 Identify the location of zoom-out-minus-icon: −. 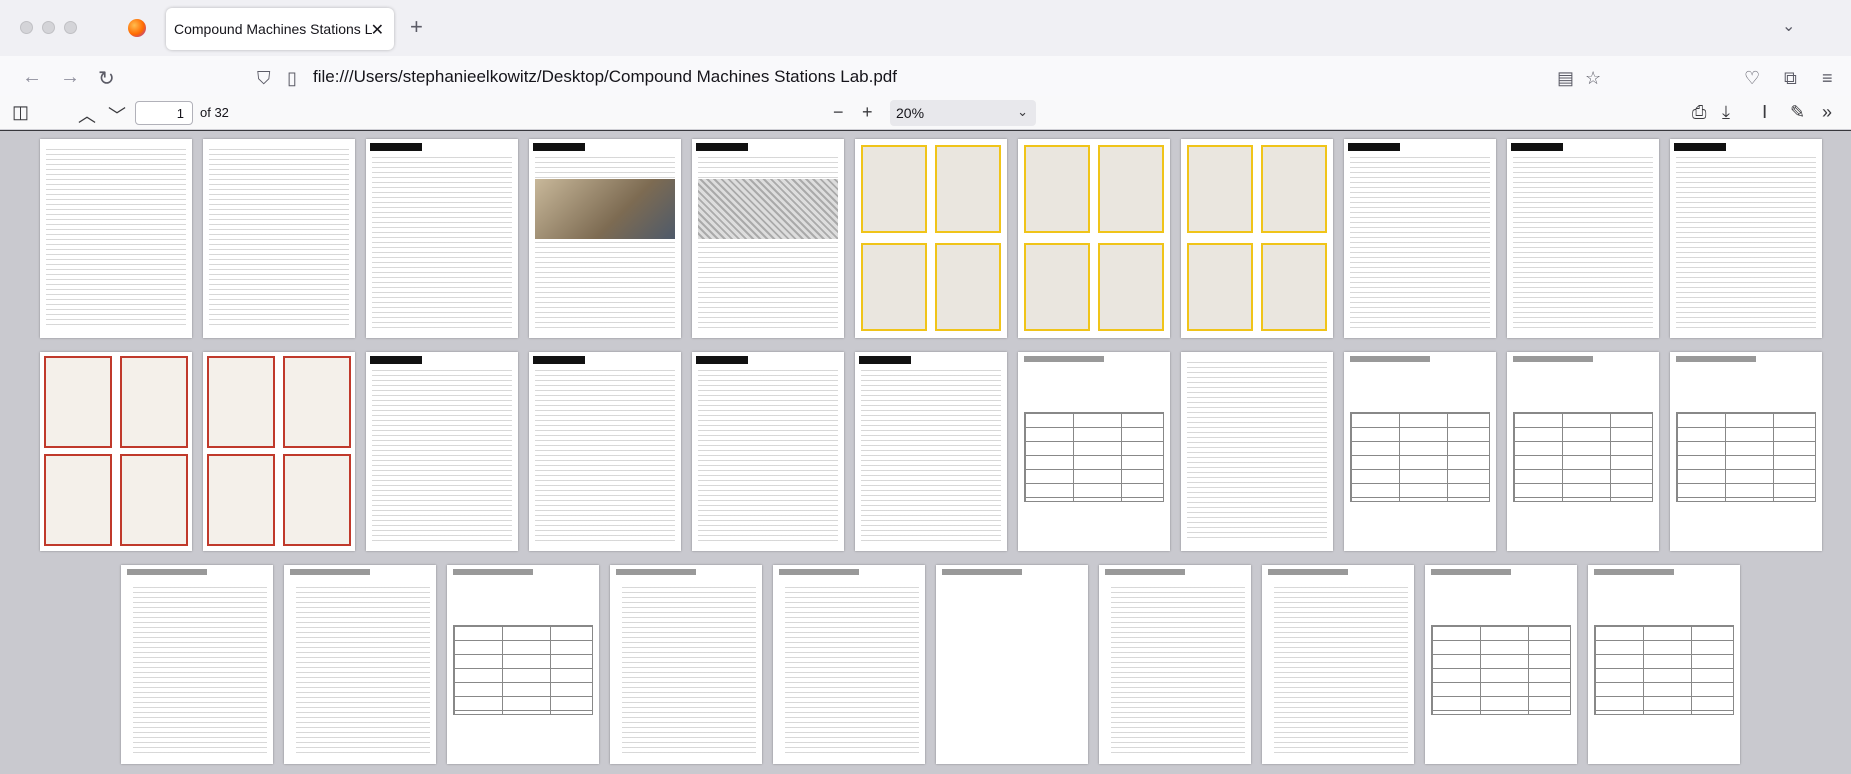
(838, 112).